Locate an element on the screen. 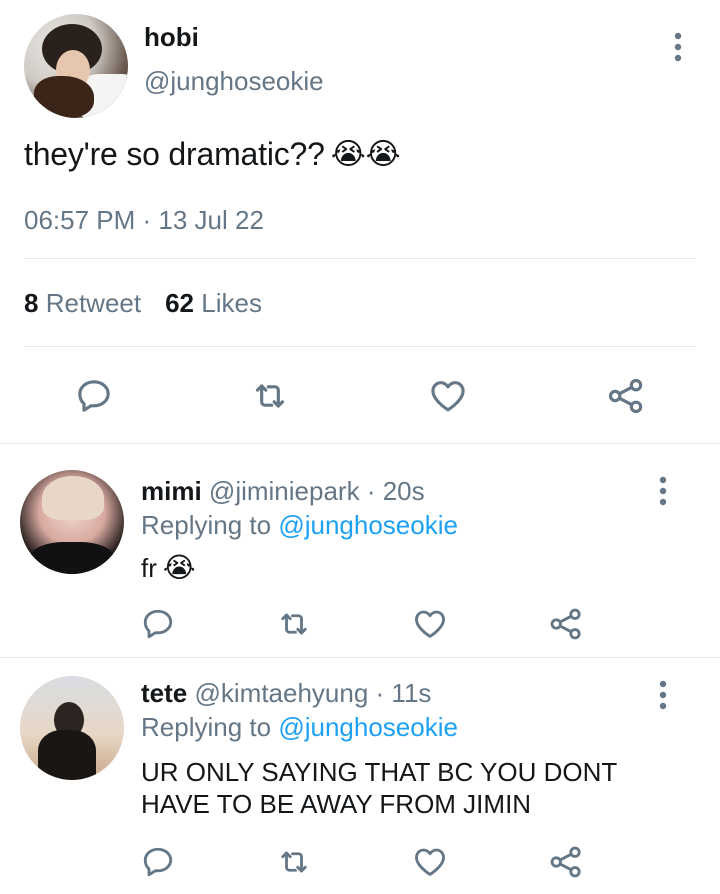 Image resolution: width=720 pixels, height=894 pixels. likes-count: 62 is located at coordinates (180, 303).